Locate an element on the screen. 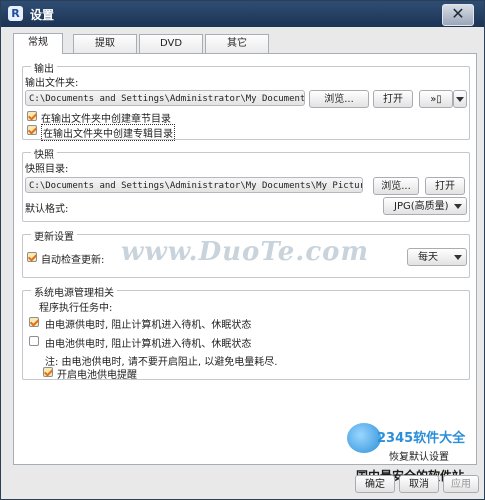 Image resolution: width=485 pixels, height=500 pixels. cancel-button: 取消 is located at coordinates (419, 484).